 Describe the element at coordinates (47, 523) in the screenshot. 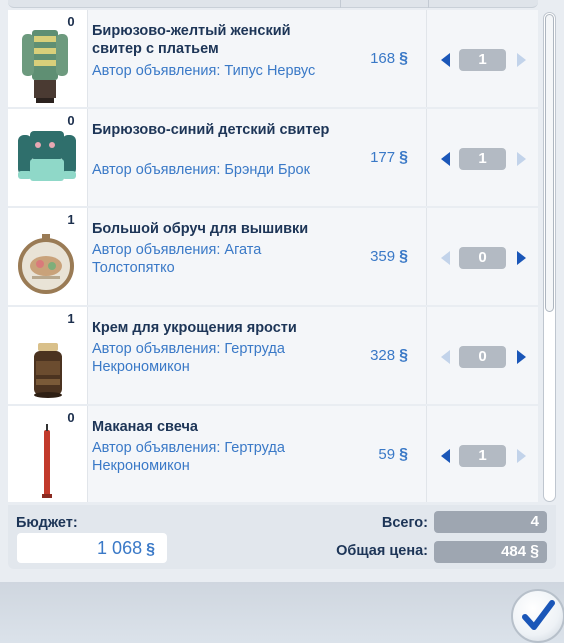

I see `budget-label: Бюджет:` at that location.